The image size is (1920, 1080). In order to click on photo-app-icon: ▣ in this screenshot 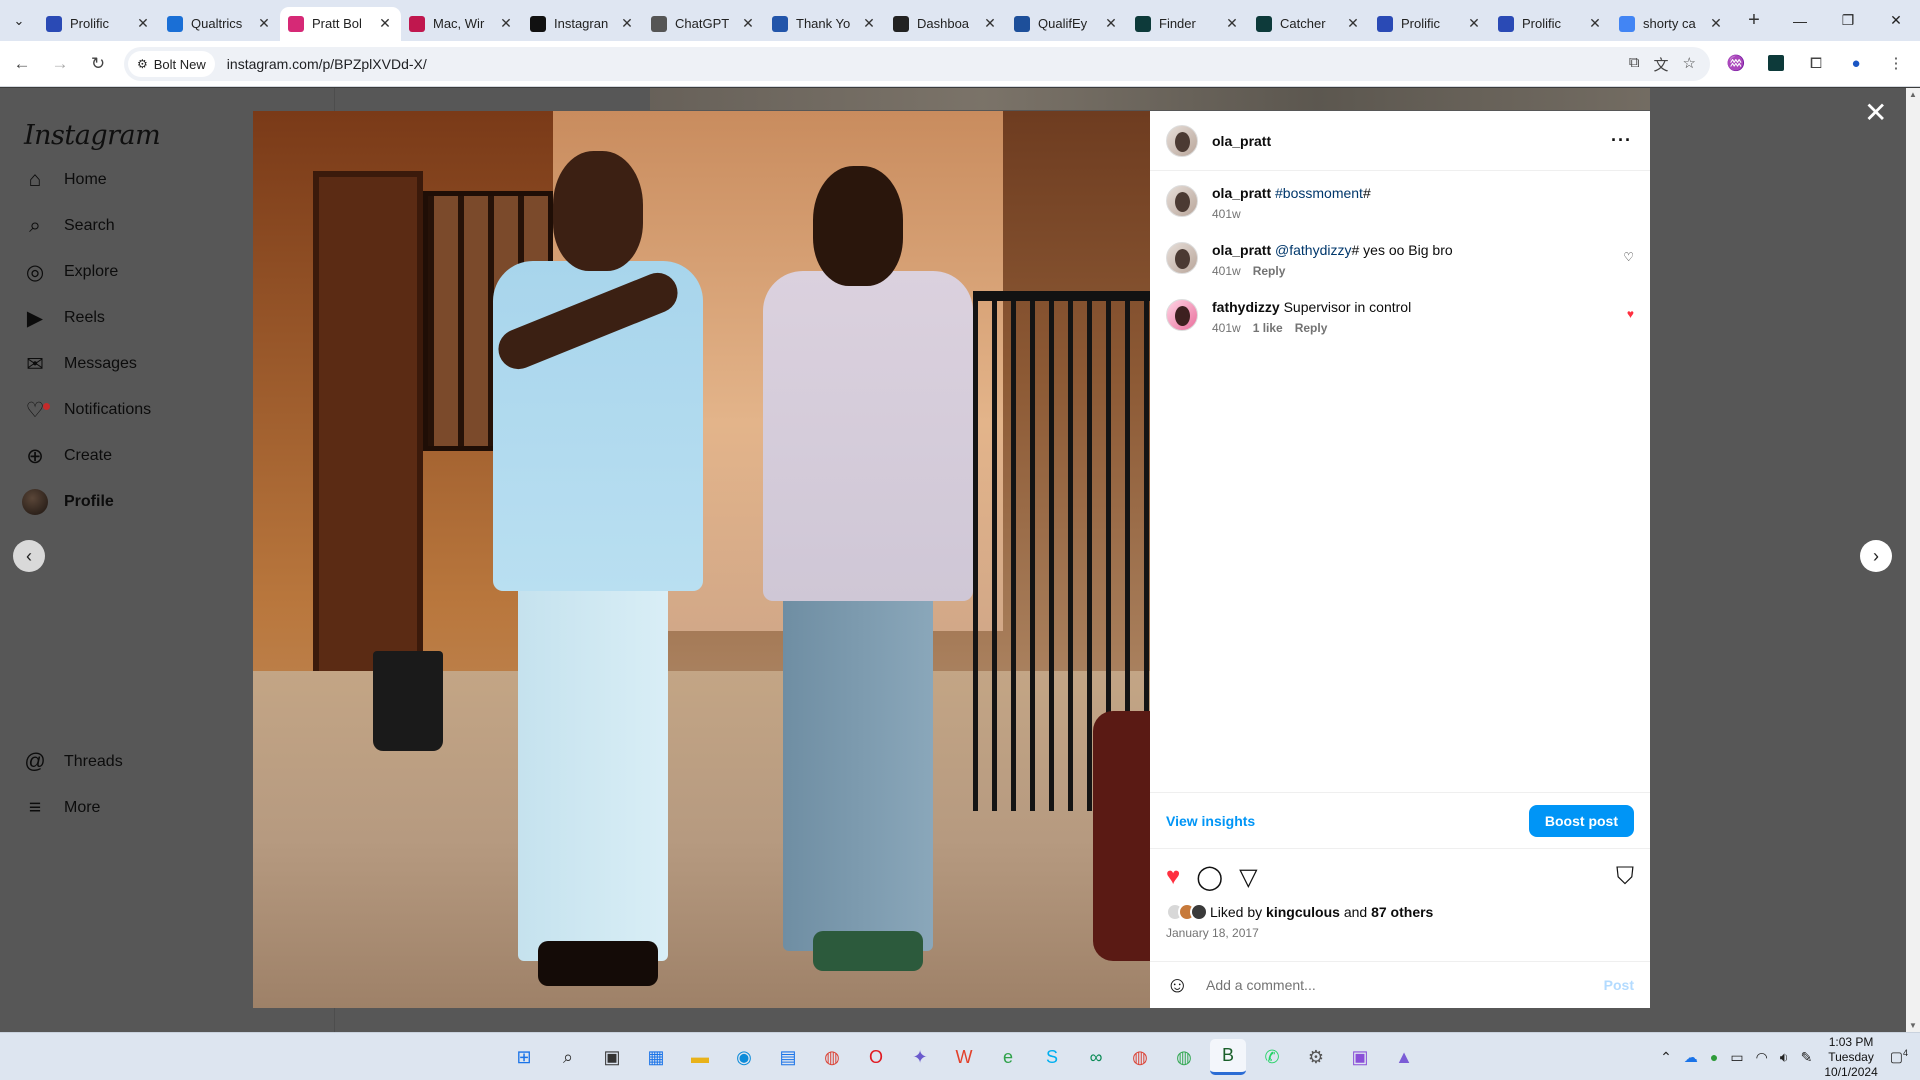, I will do `click(1360, 1057)`.